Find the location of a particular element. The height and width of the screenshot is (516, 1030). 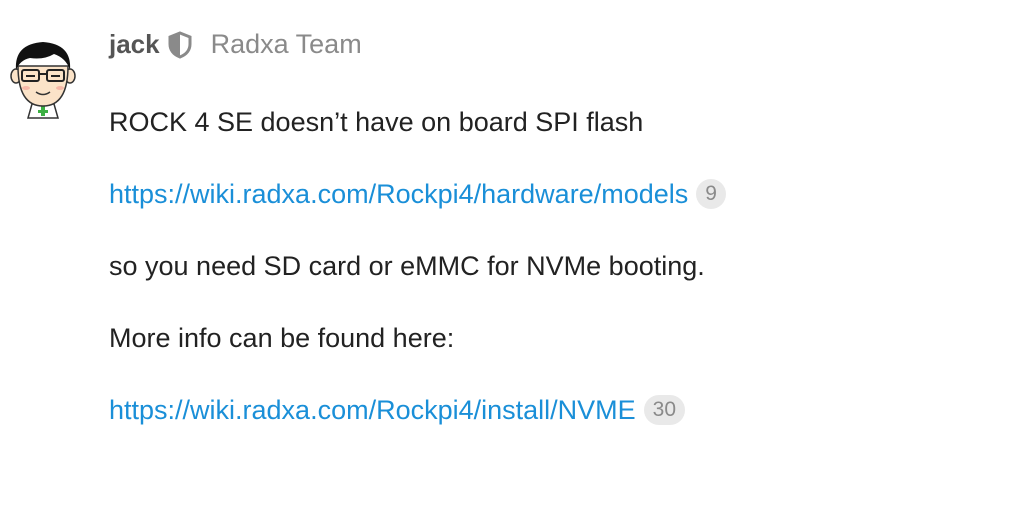

user-group-name: Radxa Team is located at coordinates (286, 44).